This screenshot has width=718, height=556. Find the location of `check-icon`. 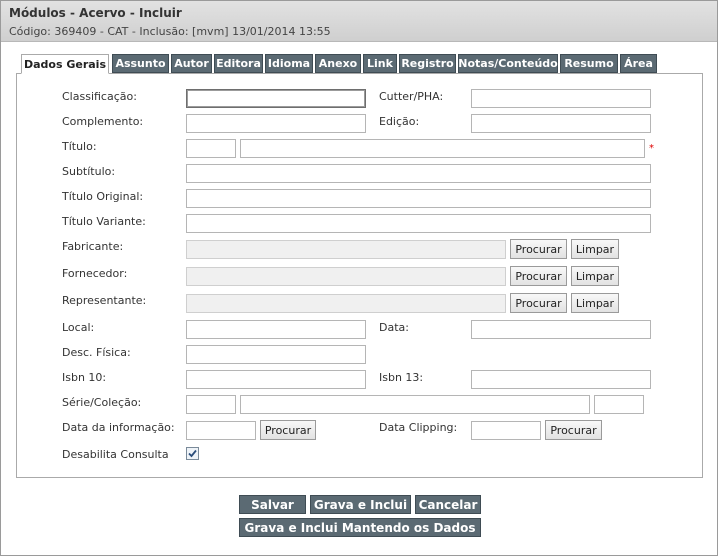

check-icon is located at coordinates (192, 453).